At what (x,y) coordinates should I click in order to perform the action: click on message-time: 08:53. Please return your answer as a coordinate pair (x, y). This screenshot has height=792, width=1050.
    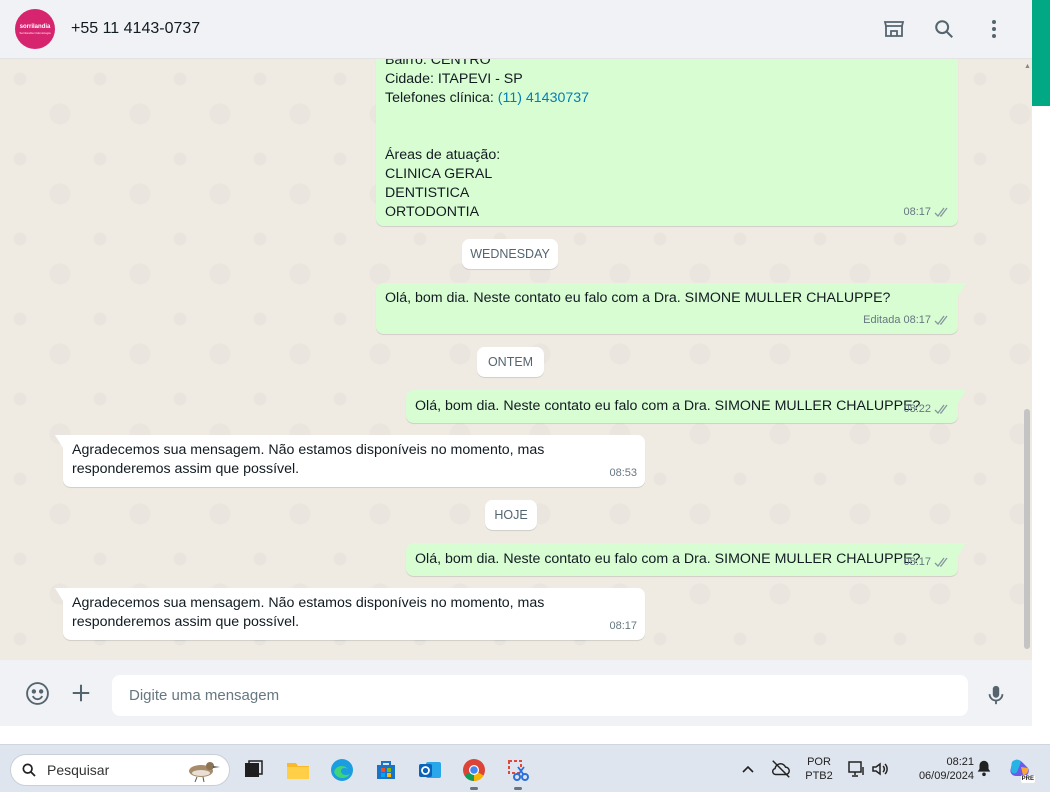
    Looking at the image, I should click on (623, 473).